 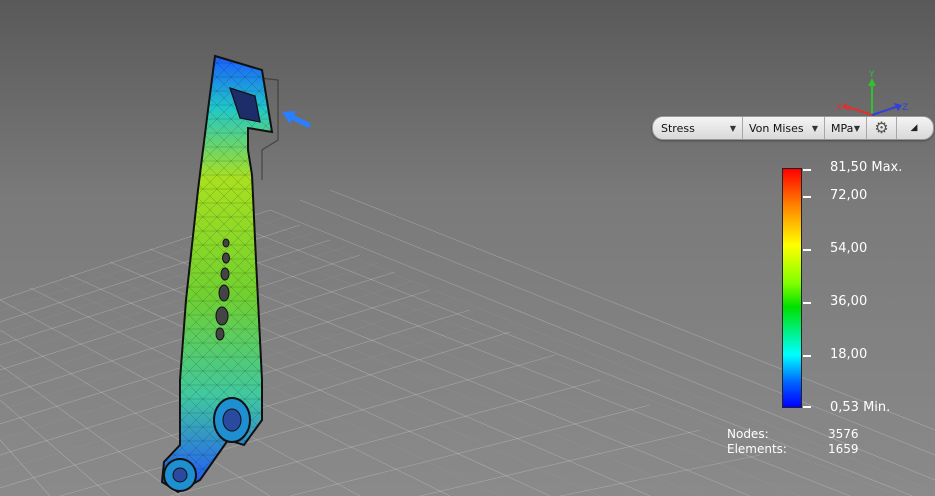 What do you see at coordinates (905, 108) in the screenshot?
I see `axis-z-label: Z` at bounding box center [905, 108].